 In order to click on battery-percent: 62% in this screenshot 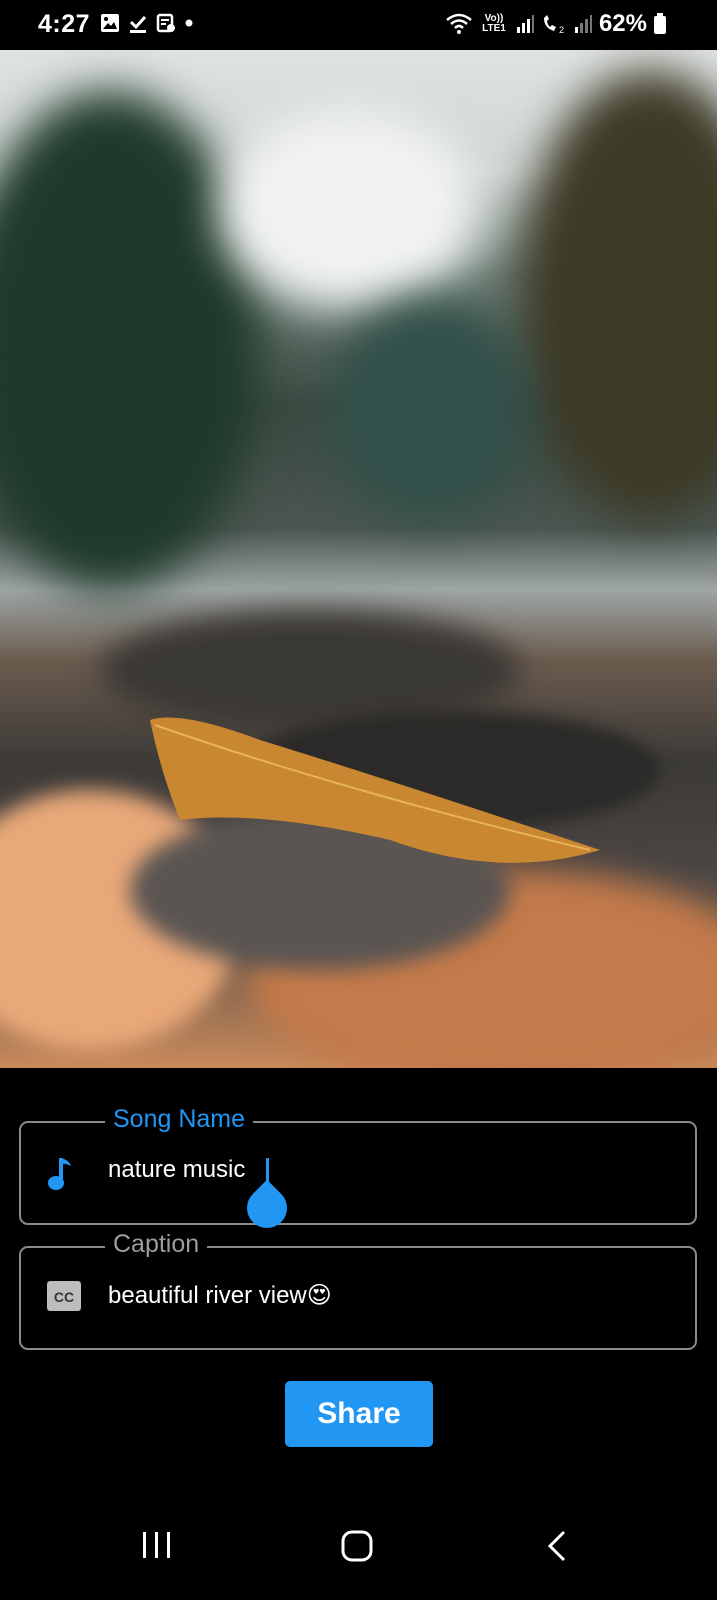, I will do `click(622, 23)`.